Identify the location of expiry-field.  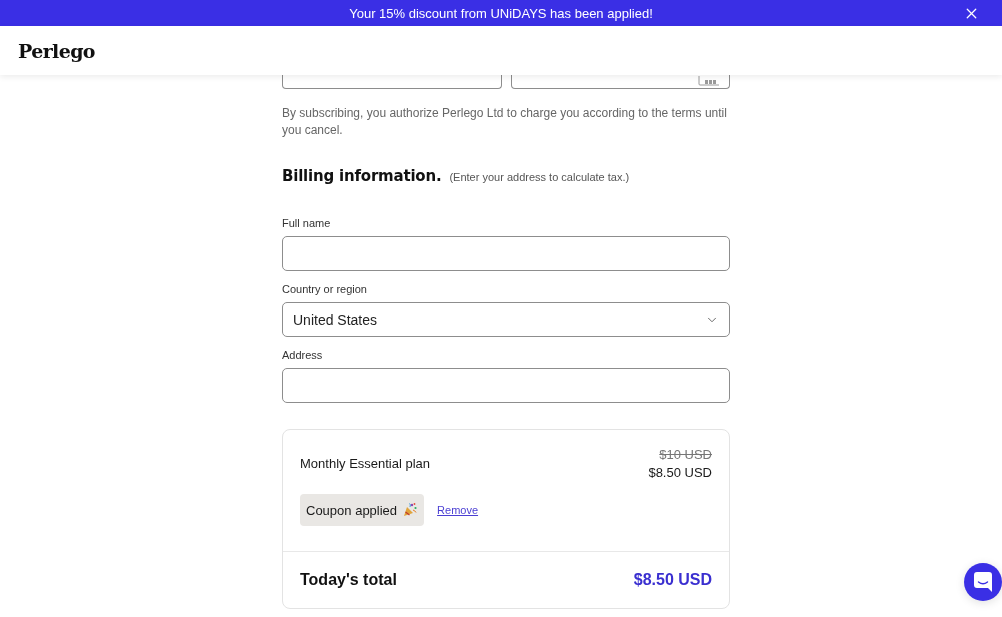
(392, 82).